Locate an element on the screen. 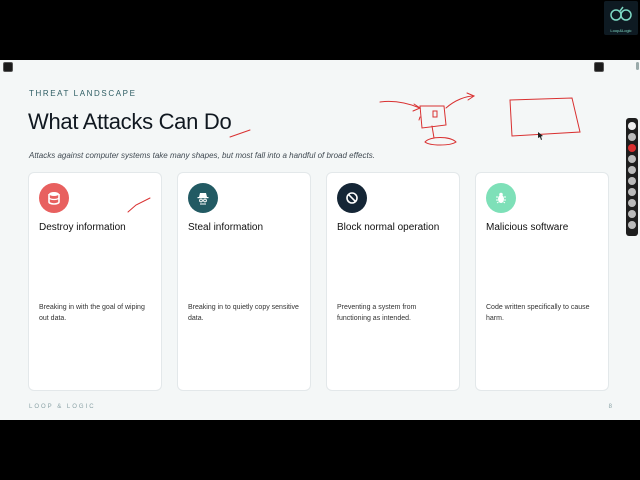 The height and width of the screenshot is (480, 640). pen-tool-icon is located at coordinates (632, 126).